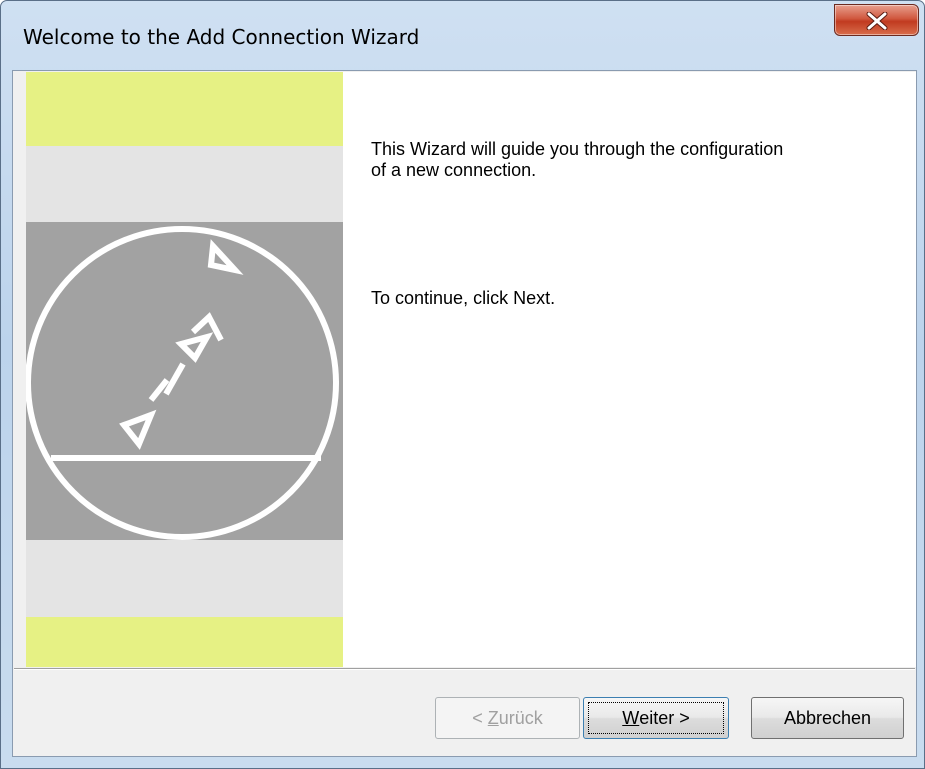  I want to click on next-button-focus-rect, so click(656, 718).